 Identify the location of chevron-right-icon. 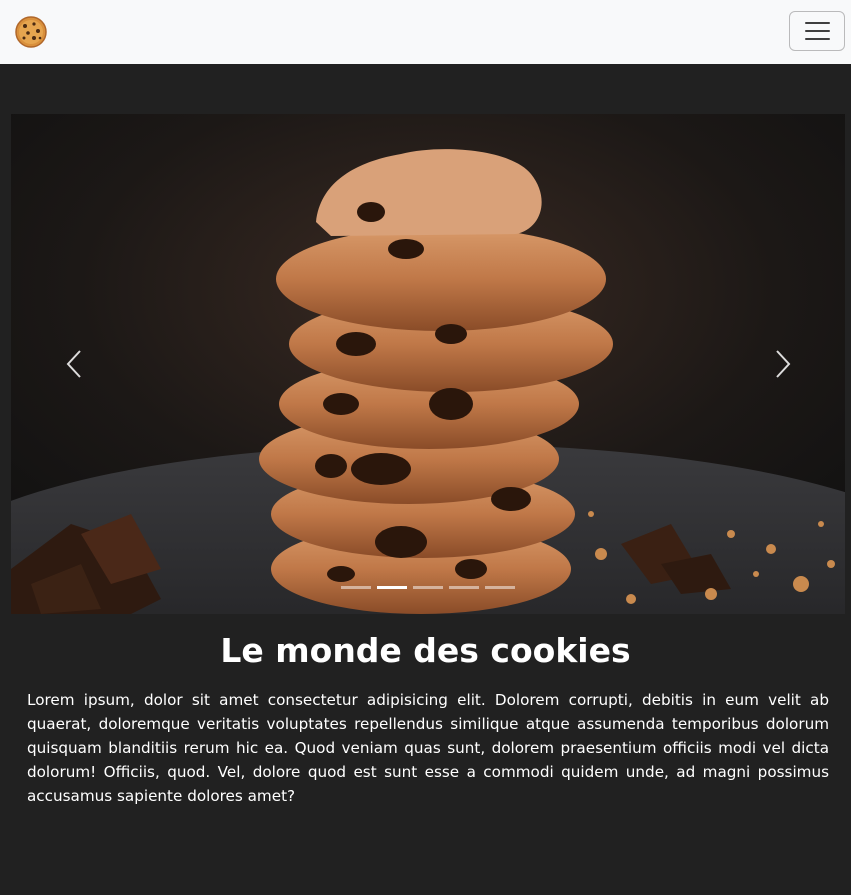
(782, 364).